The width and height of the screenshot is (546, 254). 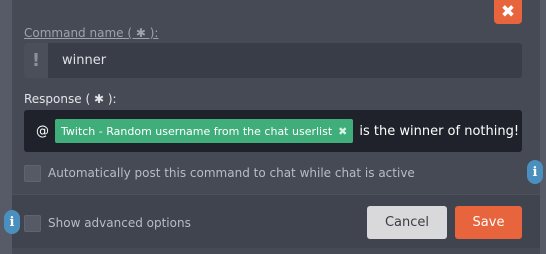 I want to click on close-icon: ✖, so click(x=508, y=12).